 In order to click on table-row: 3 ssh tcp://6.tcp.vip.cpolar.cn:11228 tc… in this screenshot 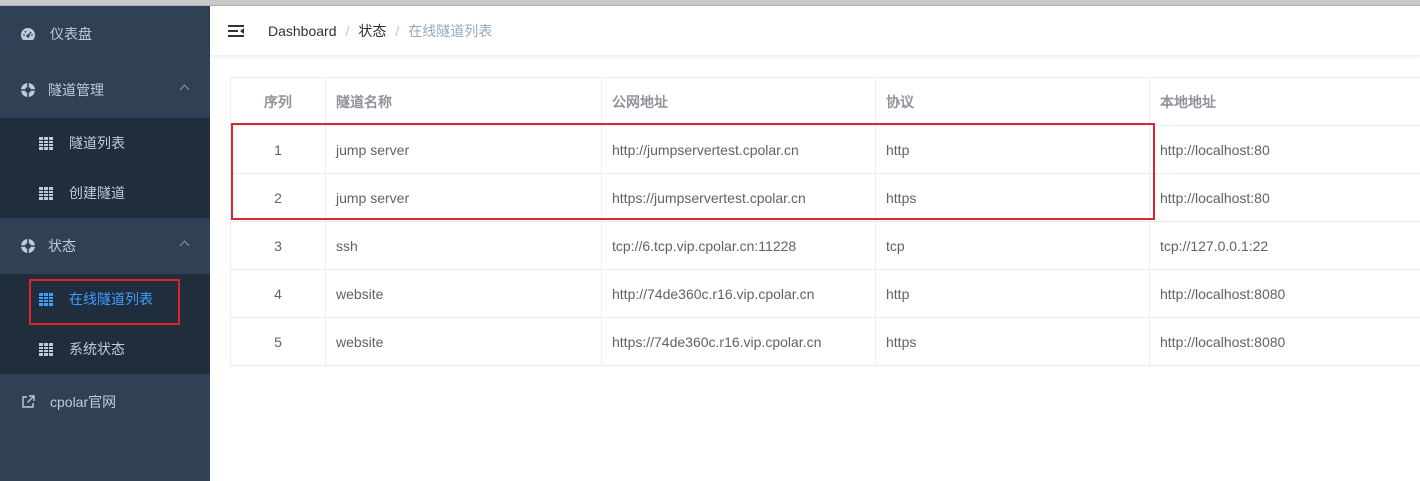, I will do `click(825, 245)`.